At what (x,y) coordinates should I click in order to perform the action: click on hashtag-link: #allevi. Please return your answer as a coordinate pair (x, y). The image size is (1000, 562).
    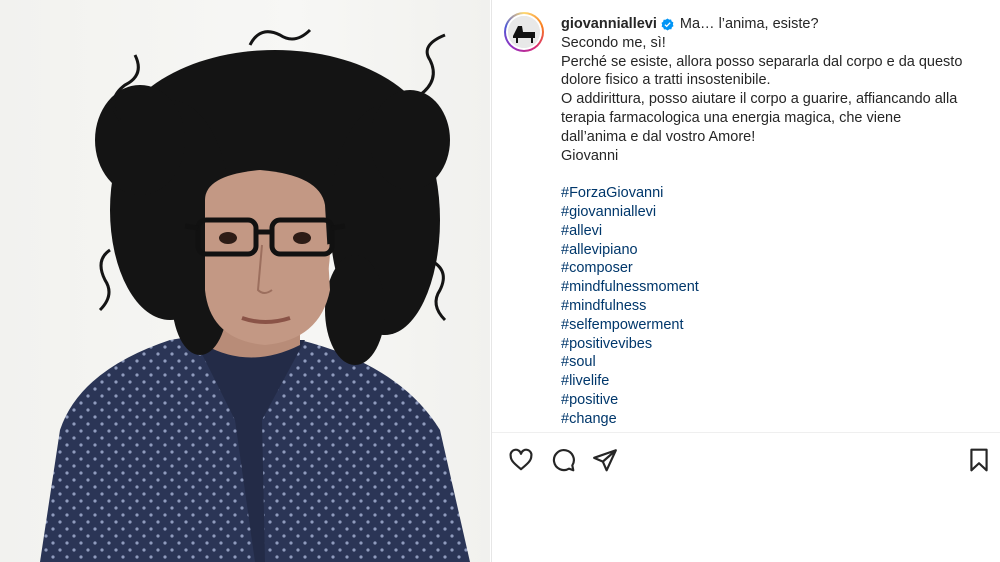
    Looking at the image, I should click on (773, 231).